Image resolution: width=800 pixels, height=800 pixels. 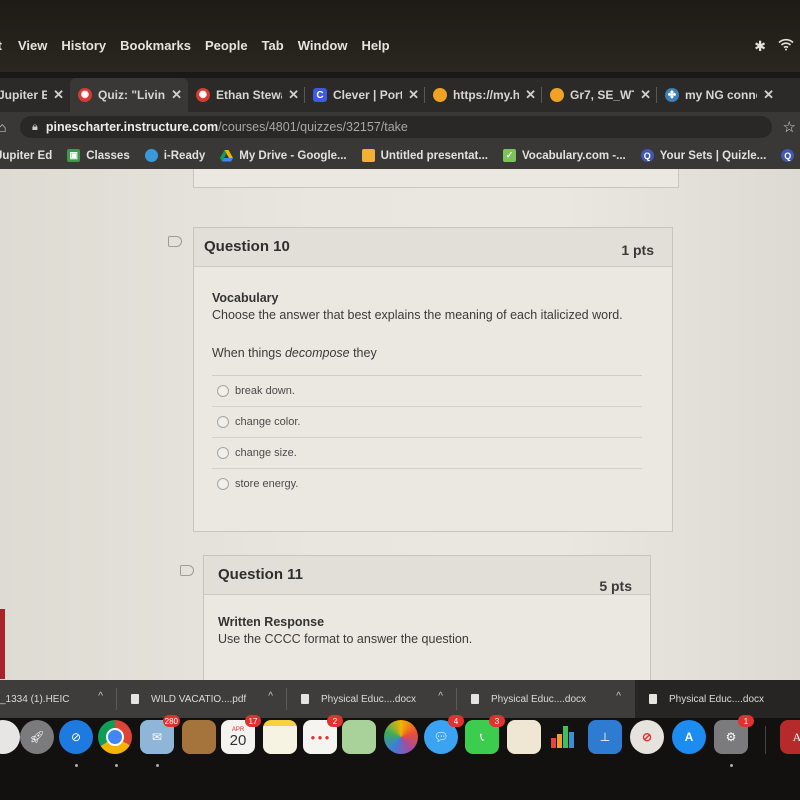 I want to click on canvas-icon: ✺, so click(x=85, y=95).